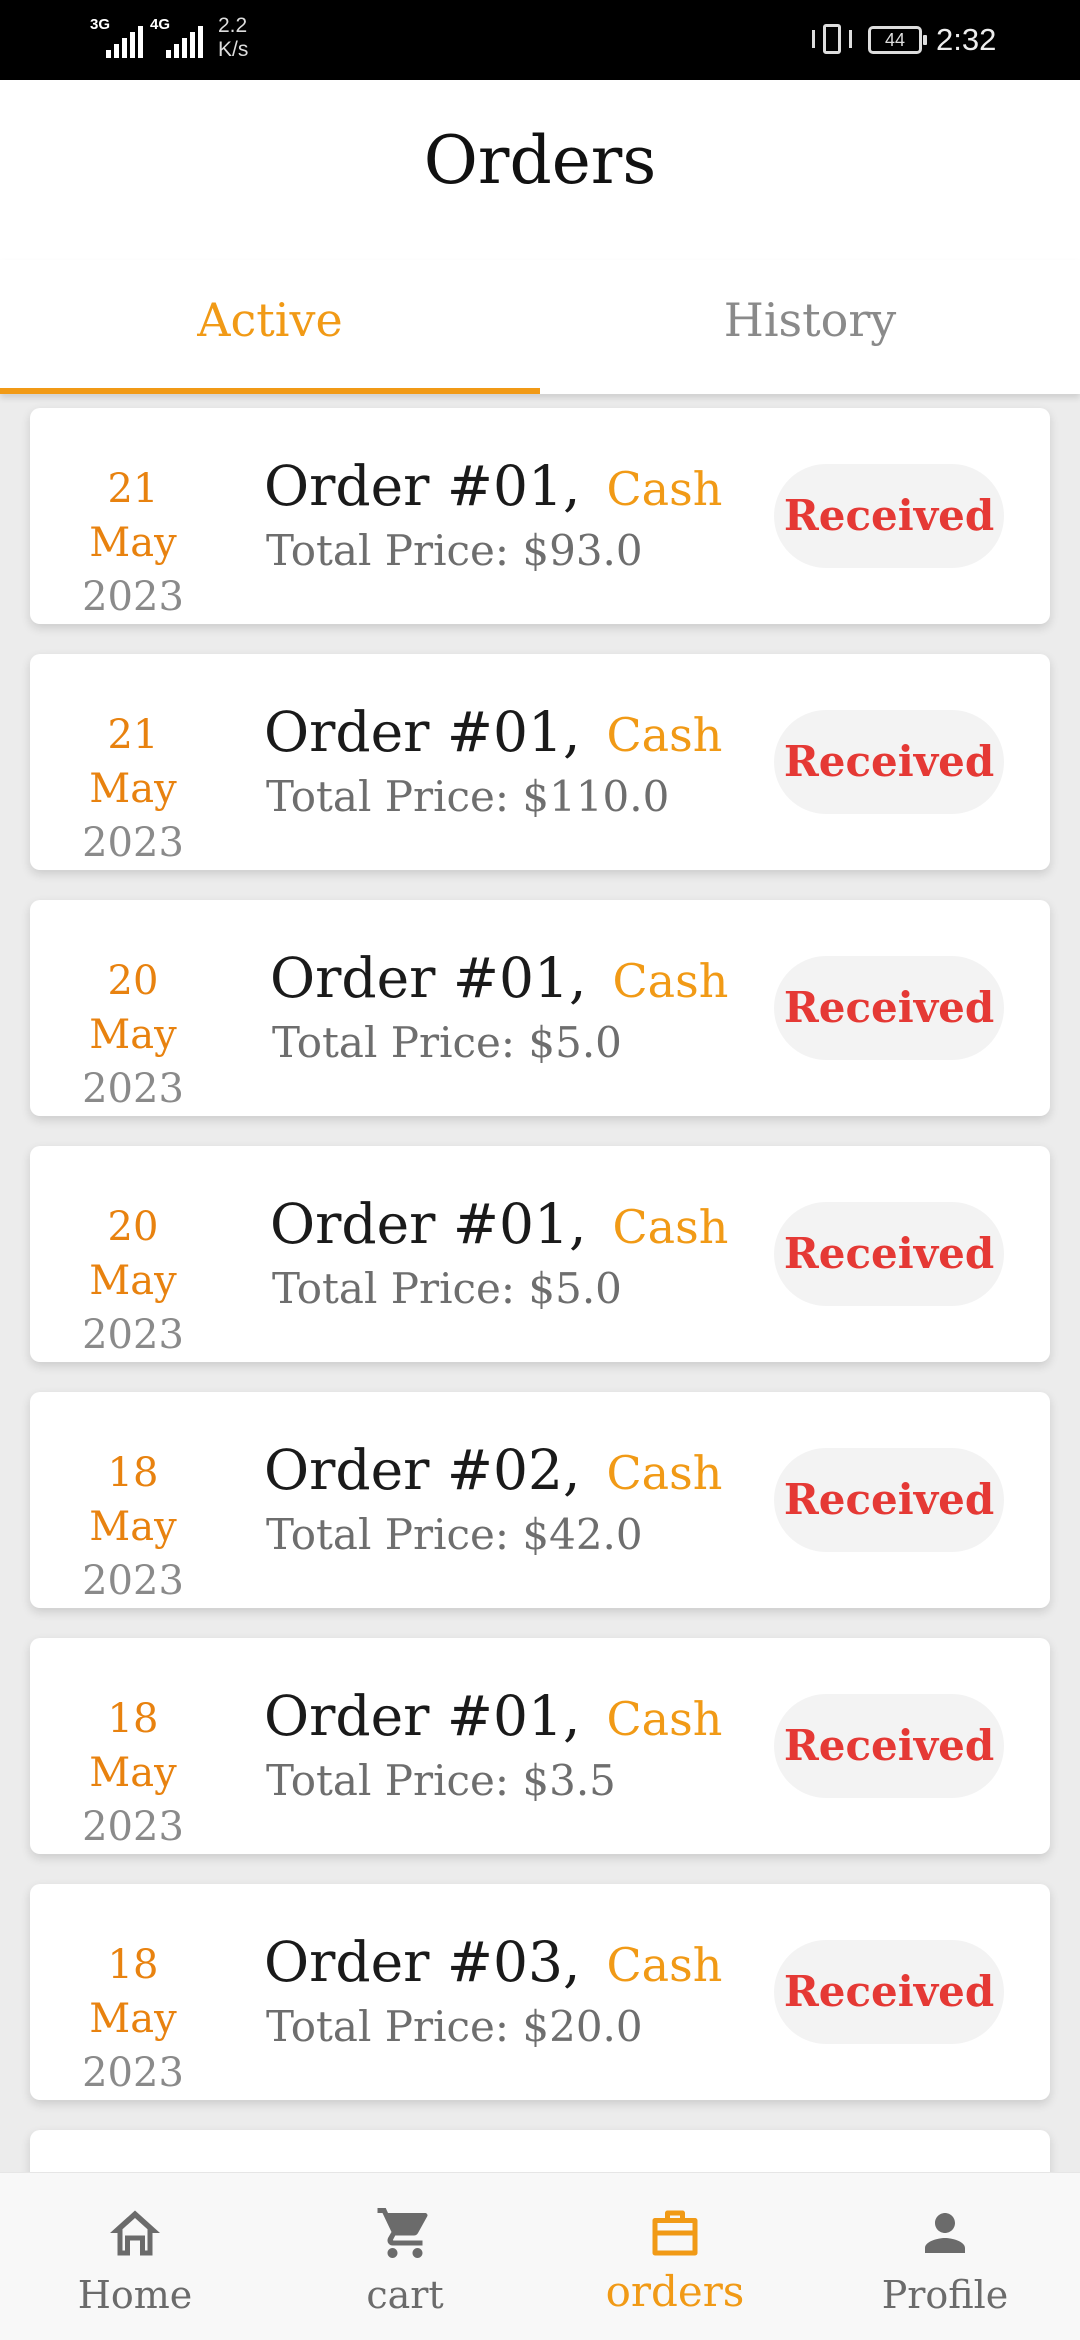 This screenshot has width=1080, height=2340. I want to click on tab-active: Active, so click(270, 327).